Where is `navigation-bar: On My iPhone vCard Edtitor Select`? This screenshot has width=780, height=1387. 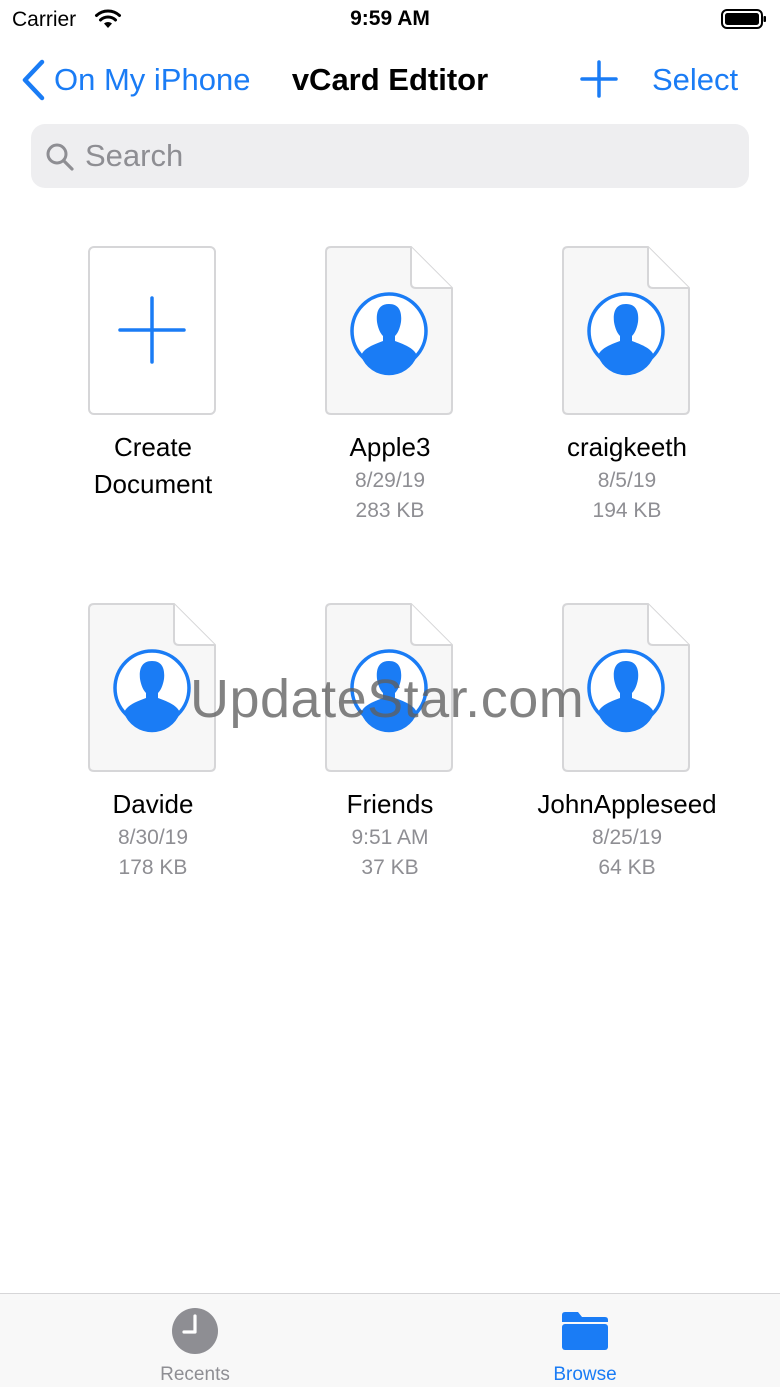 navigation-bar: On My iPhone vCard Edtitor Select is located at coordinates (390, 80).